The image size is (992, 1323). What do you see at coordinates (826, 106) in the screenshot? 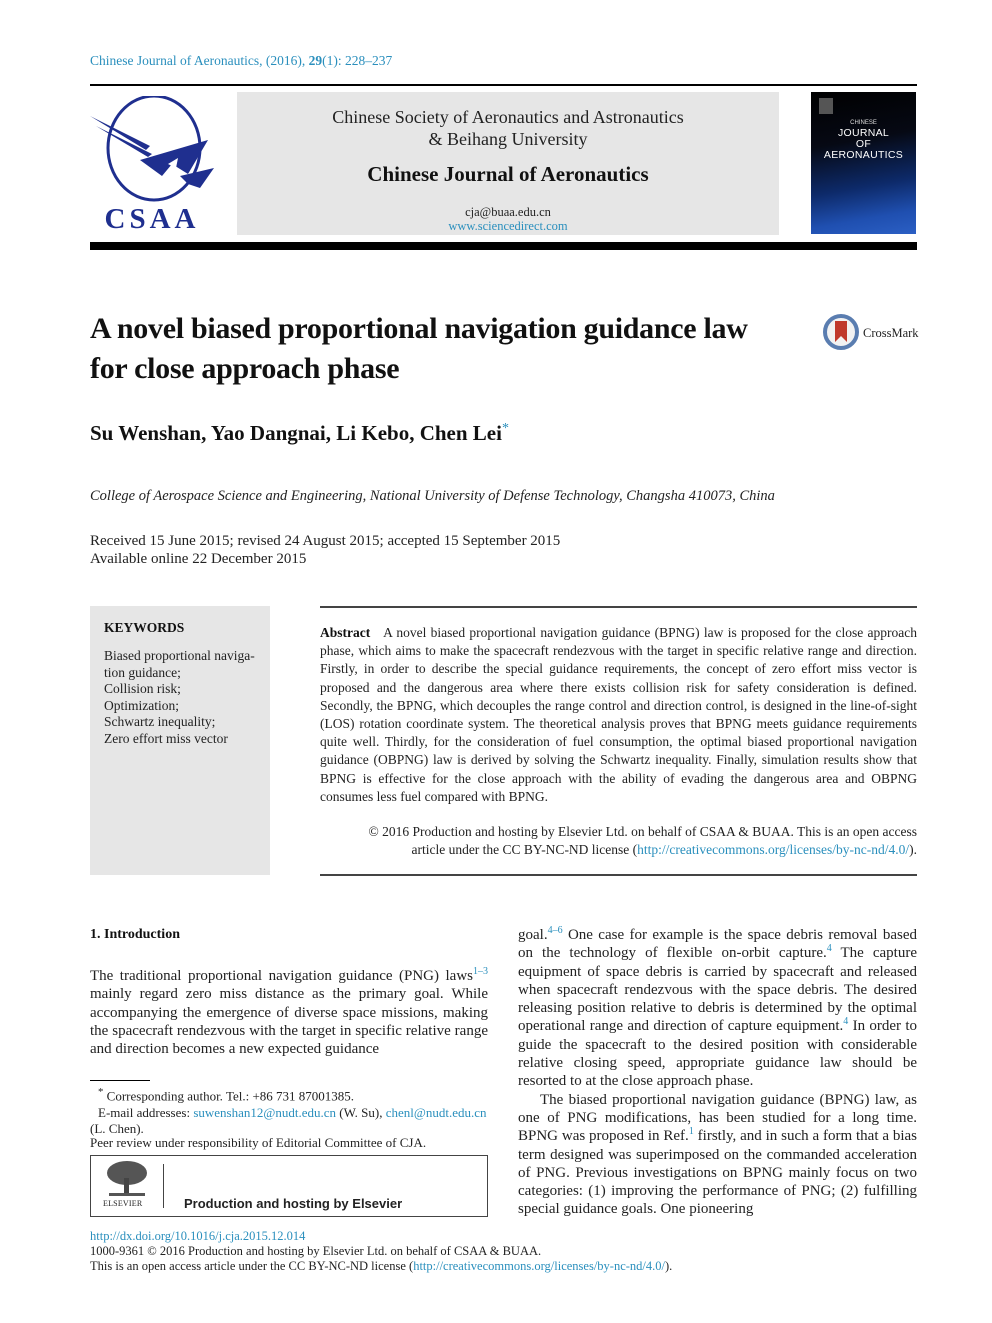
I see `elsevier-cover-logo-icon` at bounding box center [826, 106].